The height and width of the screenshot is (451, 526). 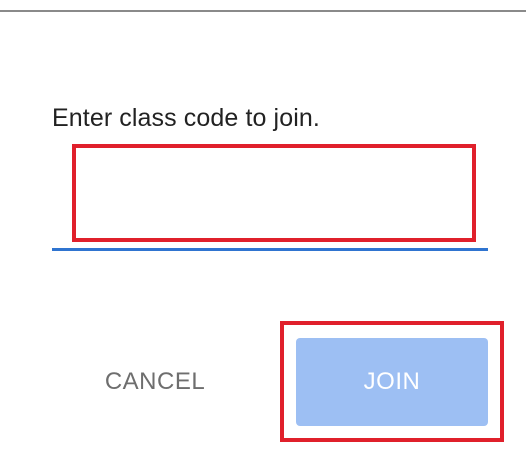 What do you see at coordinates (263, 11) in the screenshot?
I see `top-divider` at bounding box center [263, 11].